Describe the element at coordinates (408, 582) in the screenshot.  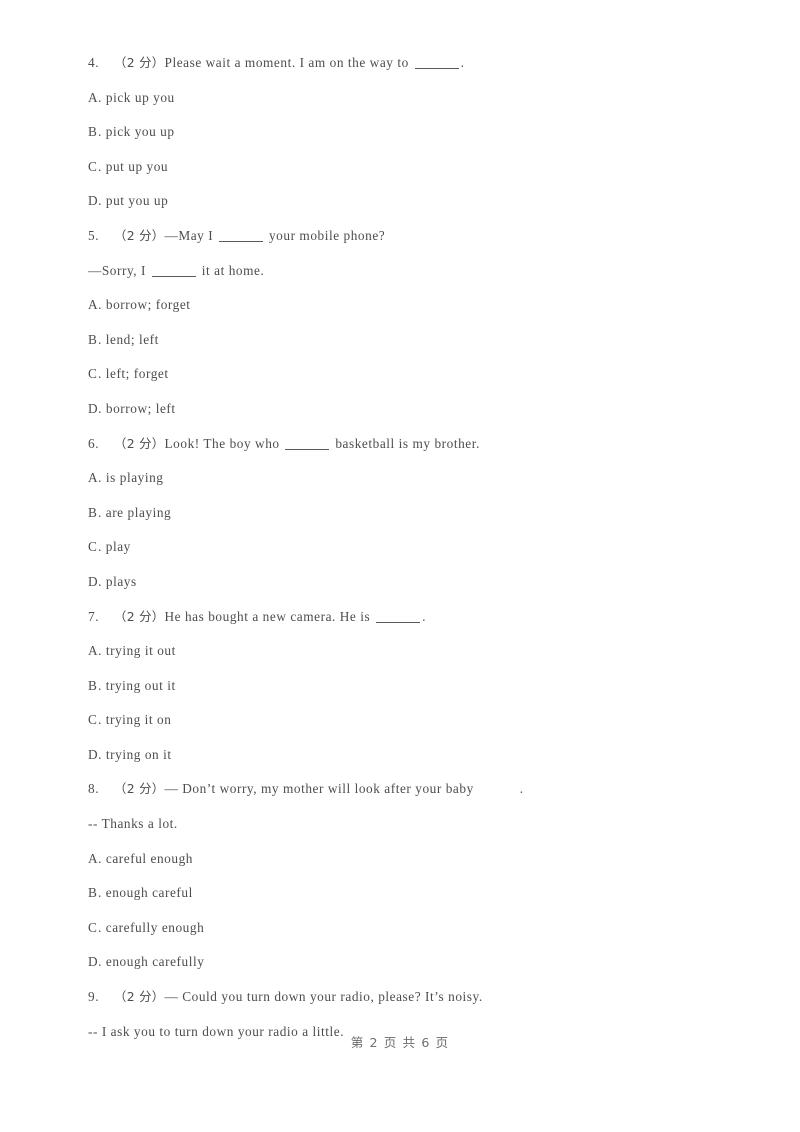
I see `option-d: D. plays` at that location.